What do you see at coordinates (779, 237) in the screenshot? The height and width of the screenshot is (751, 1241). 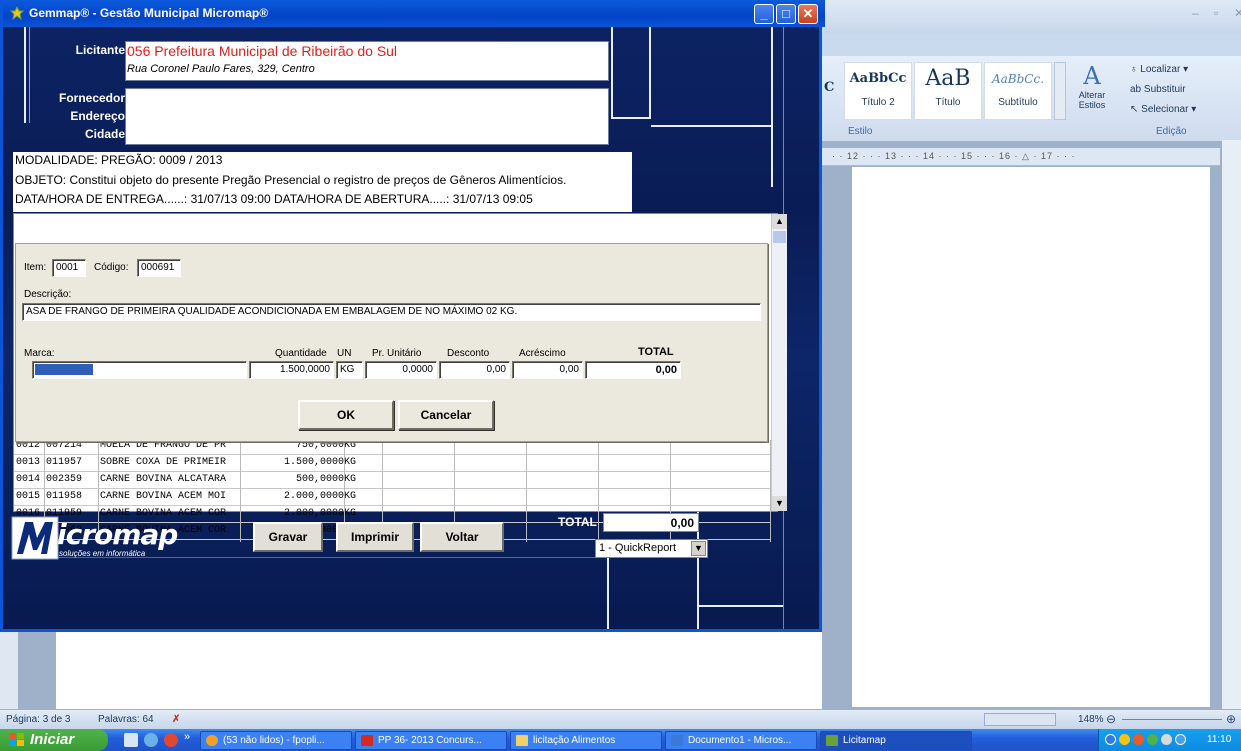 I see `scroll-thumb` at bounding box center [779, 237].